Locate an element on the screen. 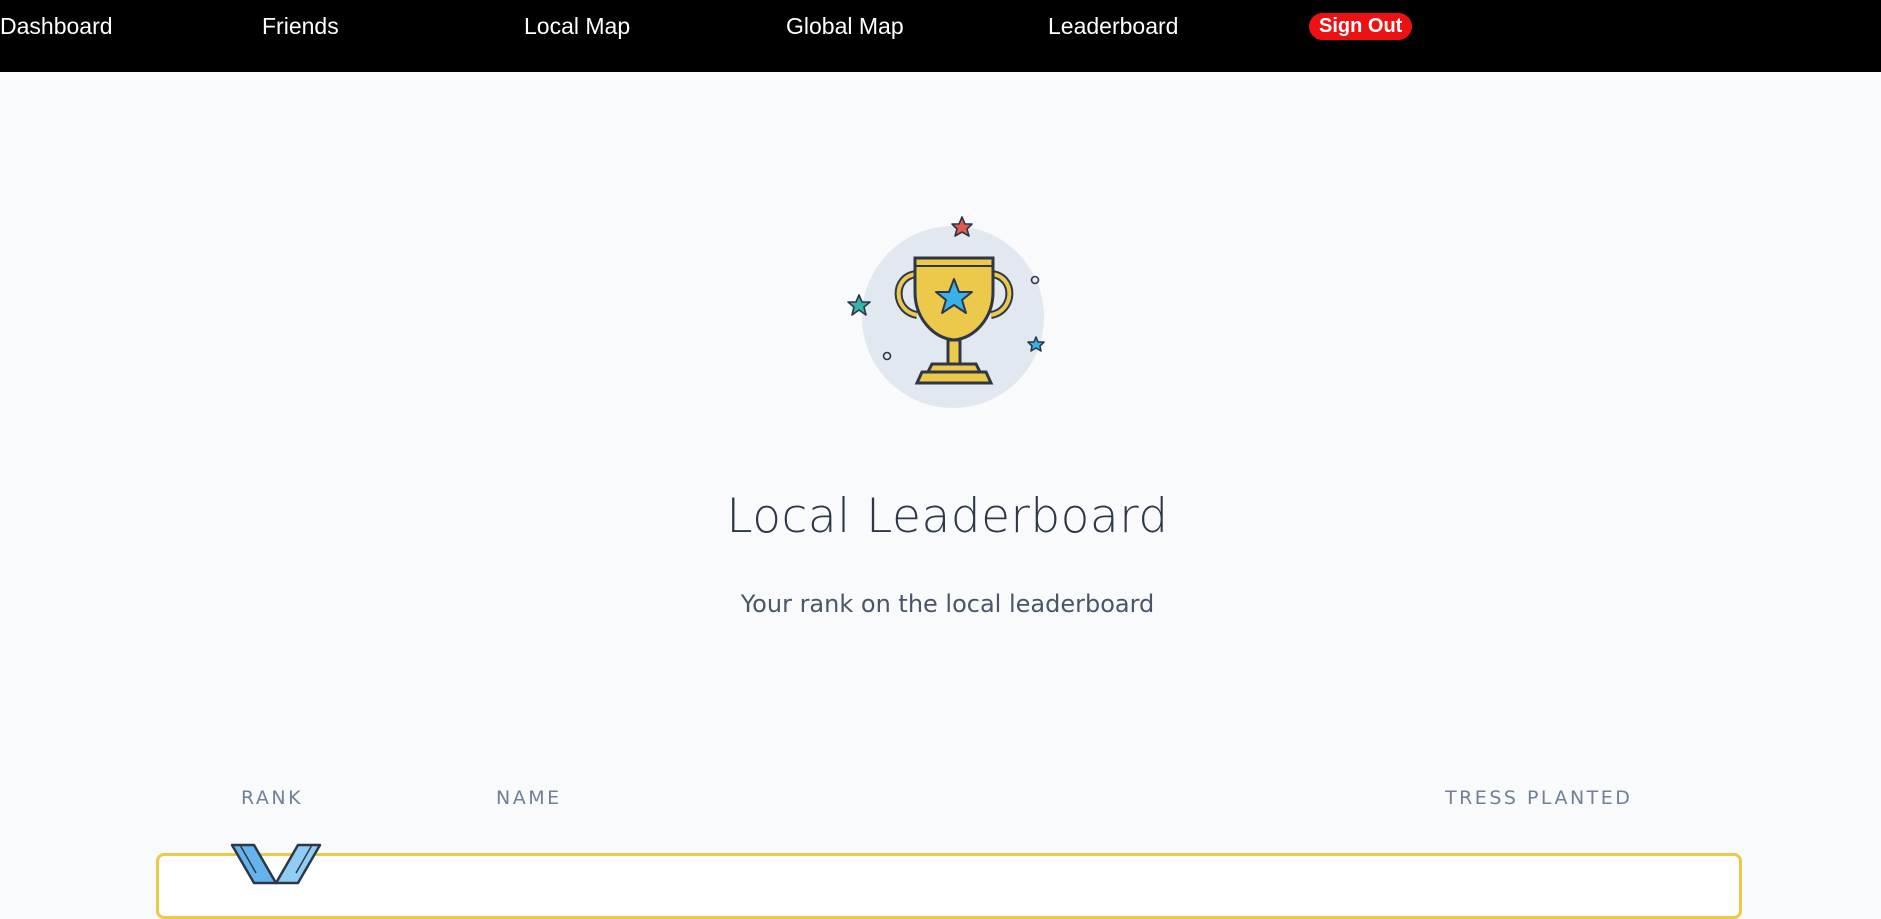 The image size is (1881, 919). page-subtitle: Your rank on the local leaderboard is located at coordinates (947, 604).